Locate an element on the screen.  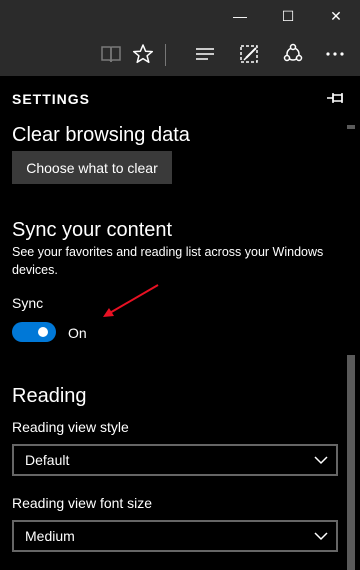
pin-icon is located at coordinates (336, 98).